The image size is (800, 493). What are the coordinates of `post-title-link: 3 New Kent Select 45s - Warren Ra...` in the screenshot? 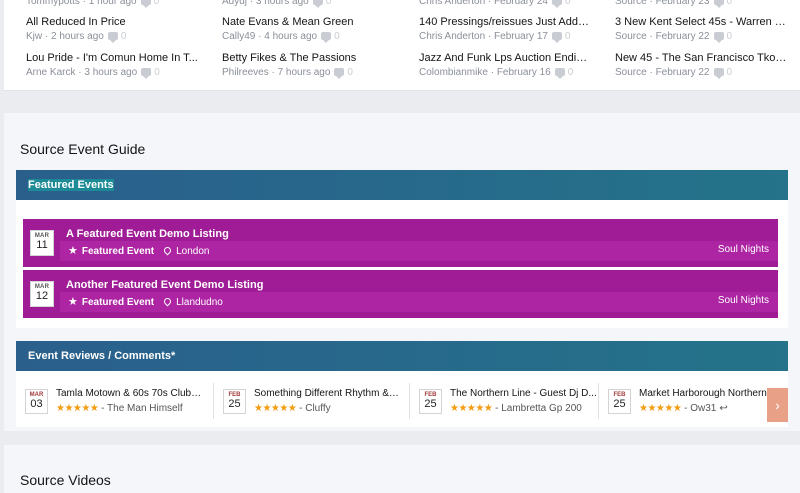 It's located at (701, 22).